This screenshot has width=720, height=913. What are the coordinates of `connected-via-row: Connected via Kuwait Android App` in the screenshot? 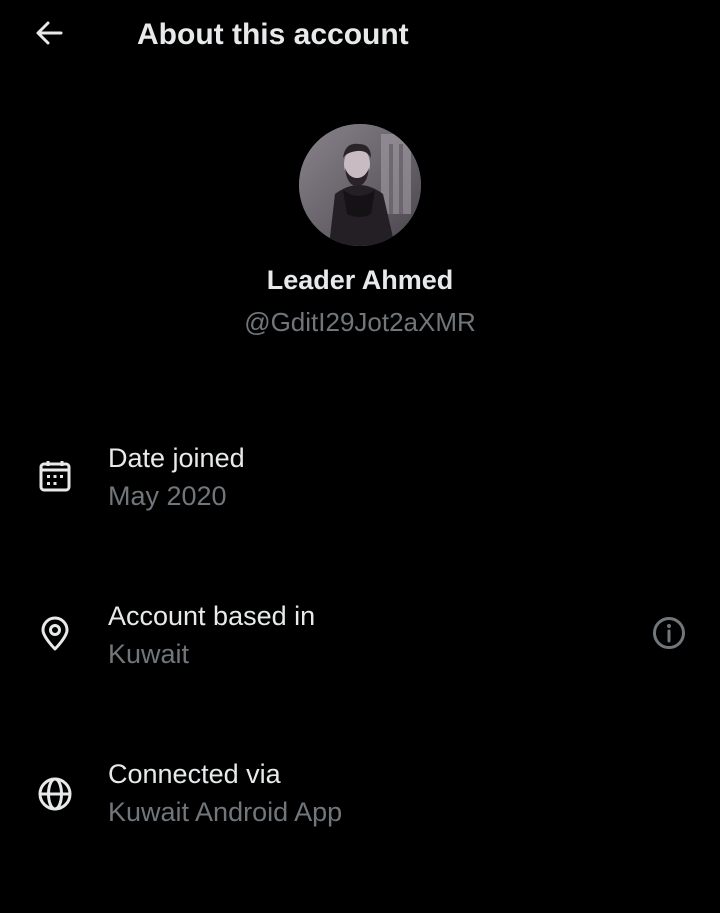 It's located at (360, 799).